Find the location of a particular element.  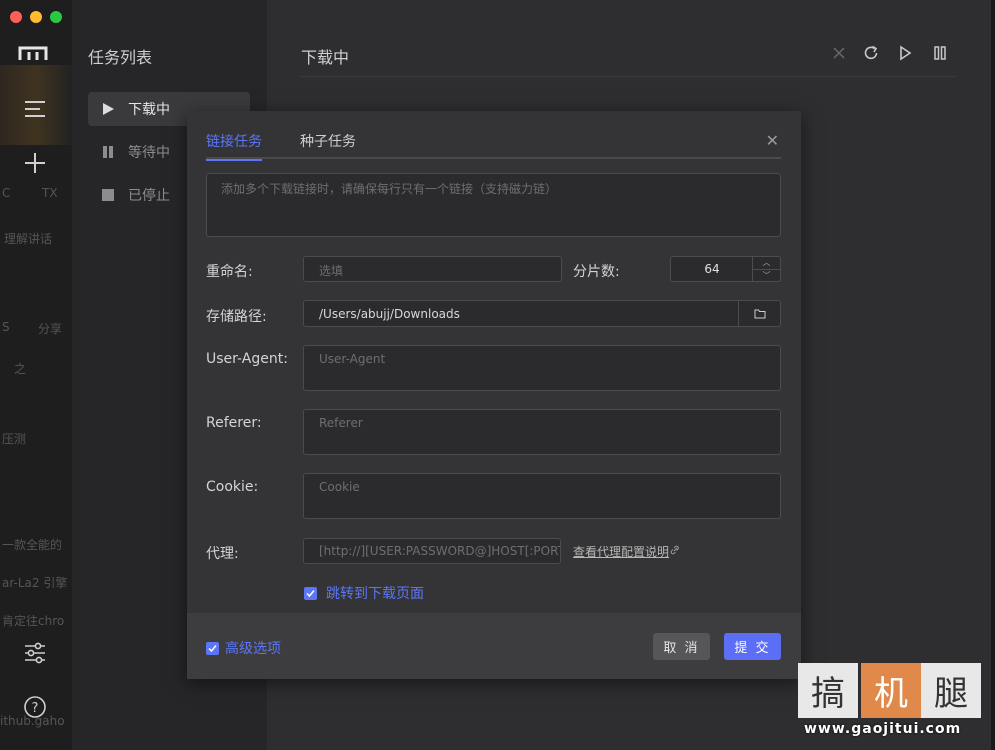

user-agent-input: User-Agent is located at coordinates (542, 368).